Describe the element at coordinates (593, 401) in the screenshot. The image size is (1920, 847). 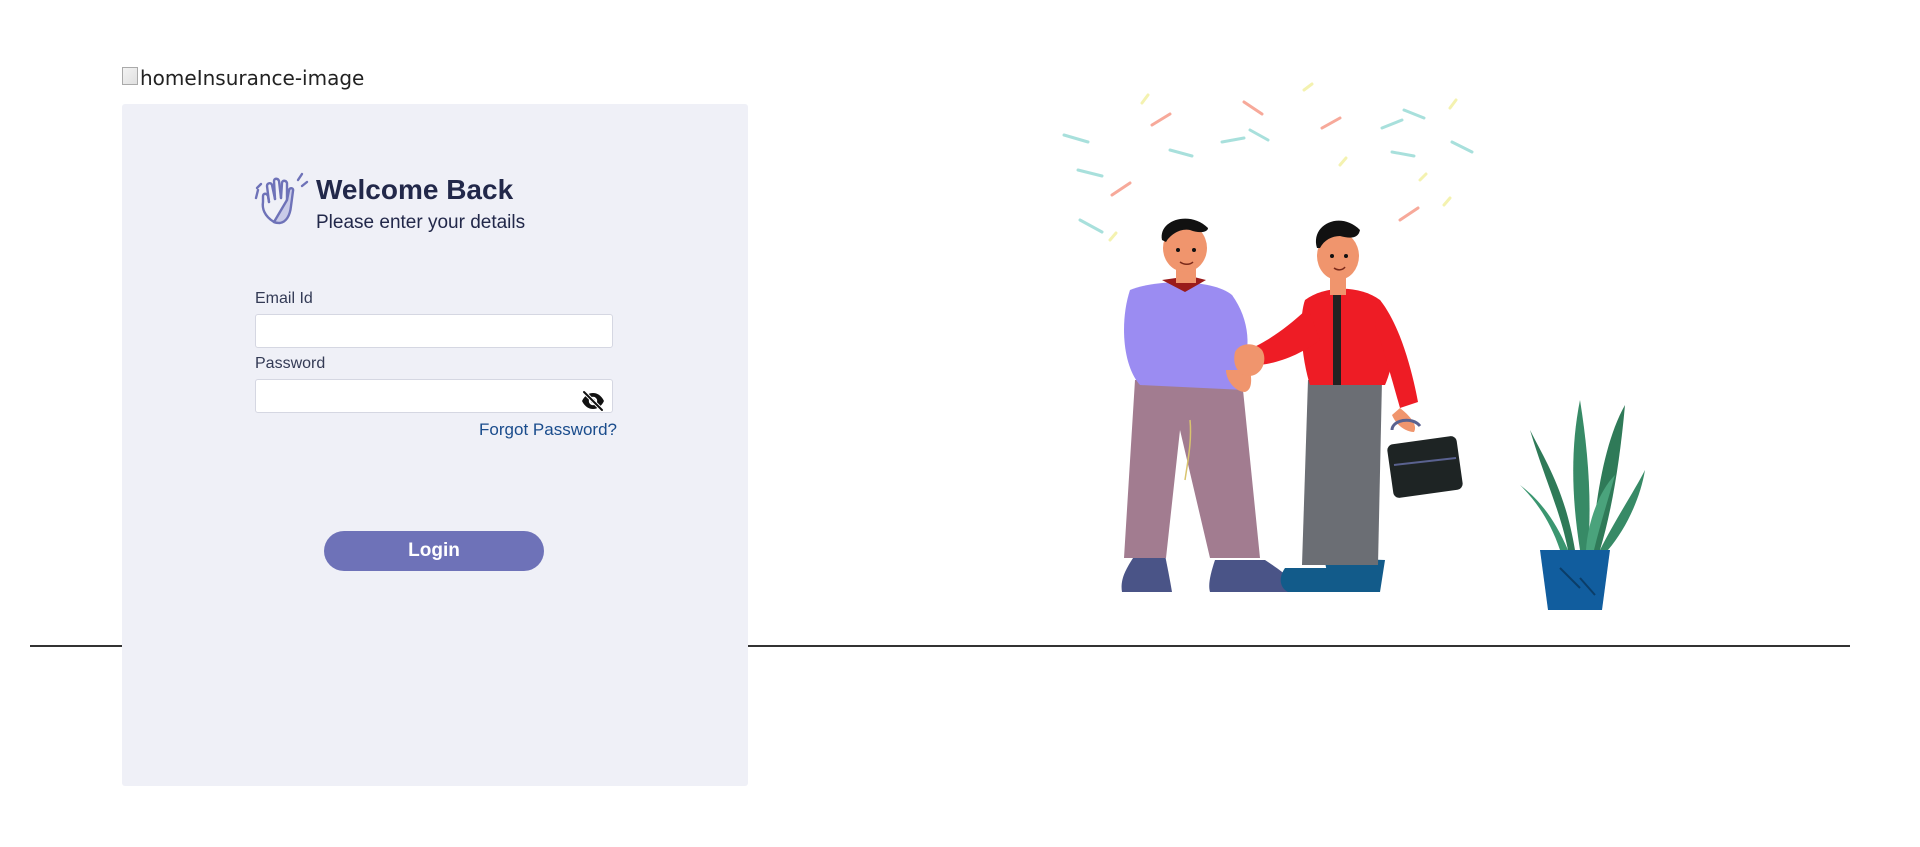
I see `eye-slash-icon` at that location.